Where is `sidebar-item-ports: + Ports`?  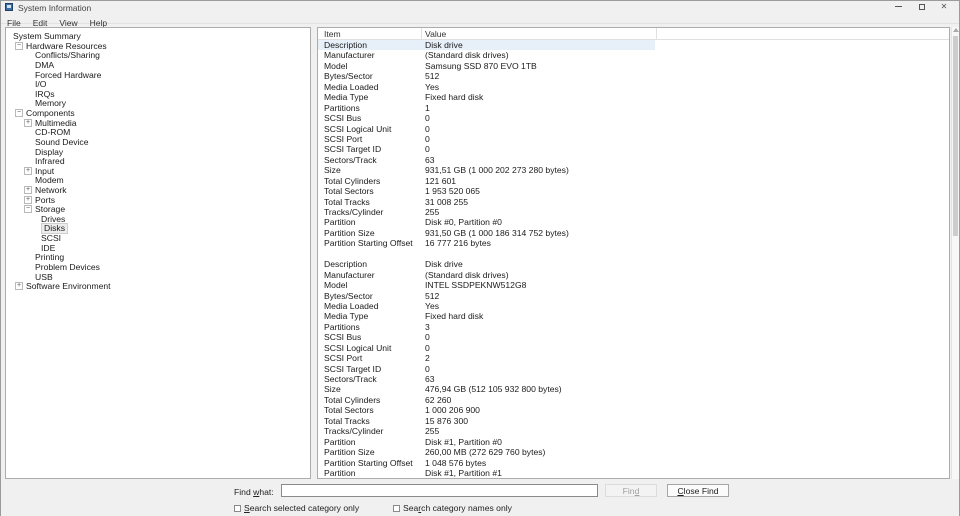 sidebar-item-ports: + Ports is located at coordinates (158, 200).